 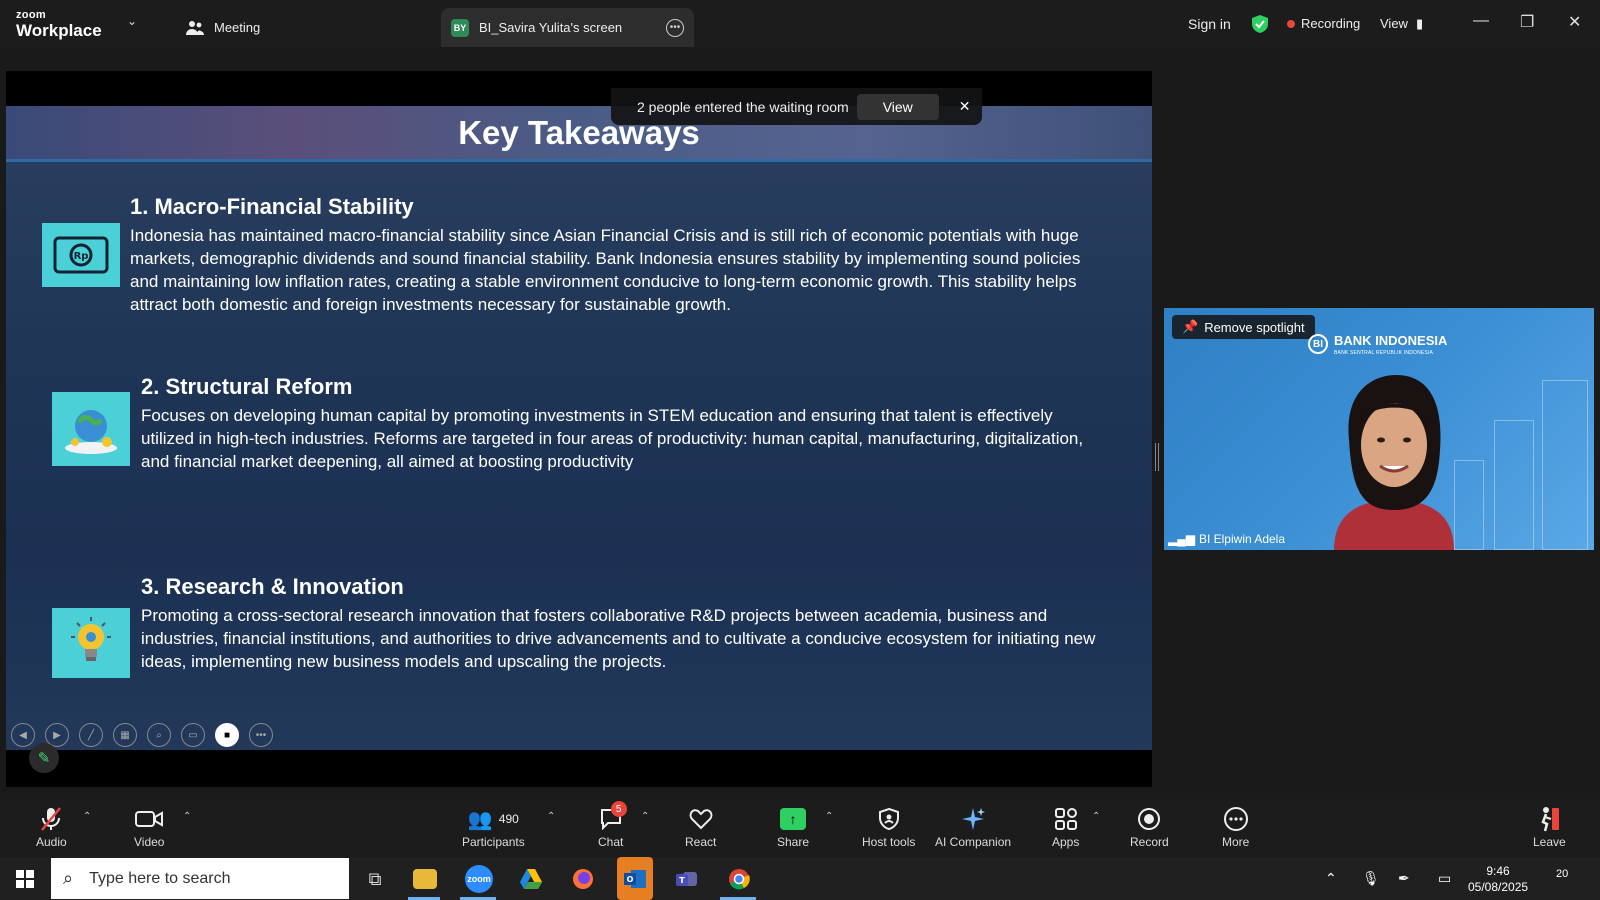 What do you see at coordinates (1242, 539) in the screenshot?
I see `participant-name-label: BI Elpiwin Adela` at bounding box center [1242, 539].